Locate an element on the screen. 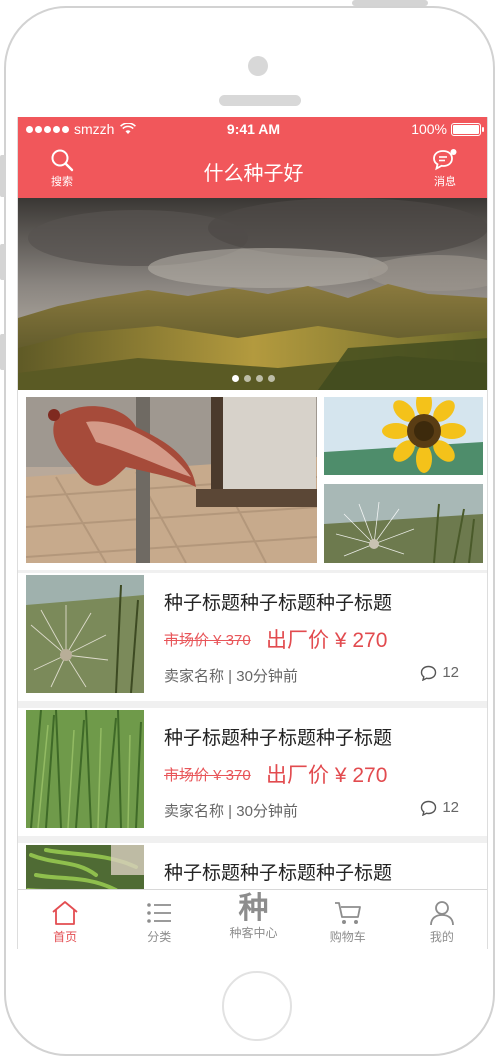  tab-category-label: 分类 is located at coordinates (159, 937).